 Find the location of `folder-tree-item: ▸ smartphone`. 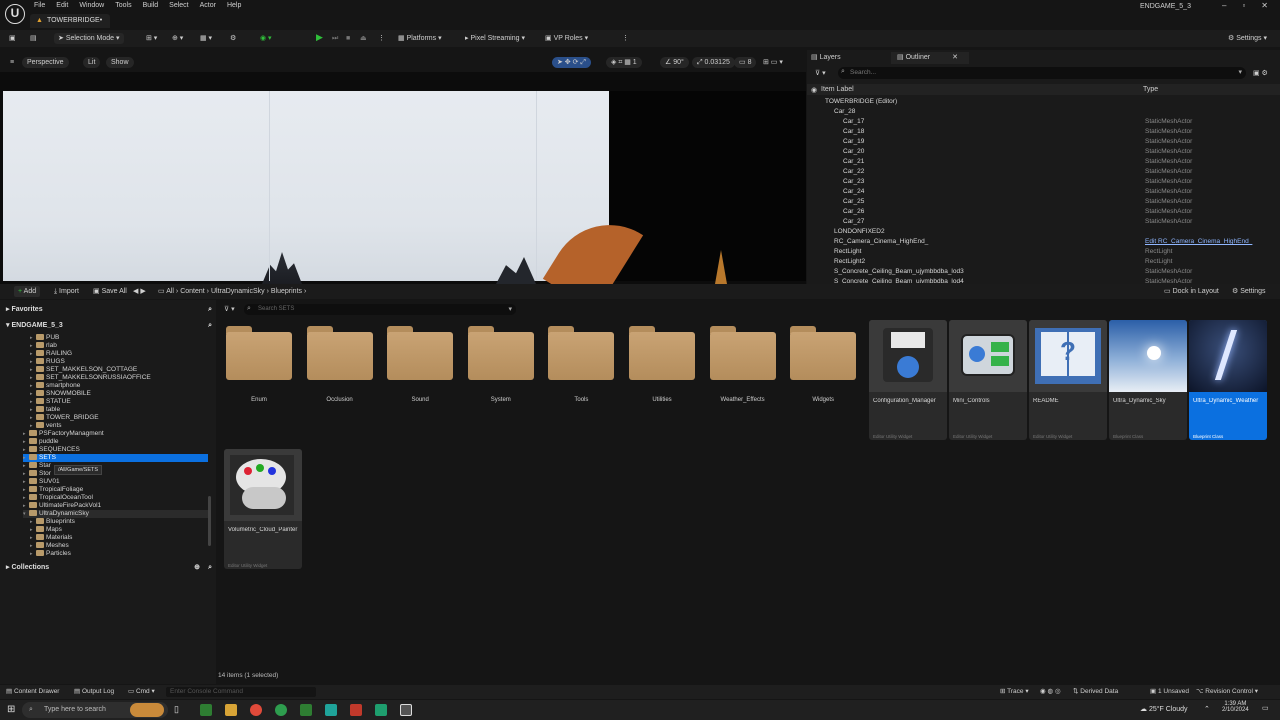

folder-tree-item: ▸ smartphone is located at coordinates (55, 386).